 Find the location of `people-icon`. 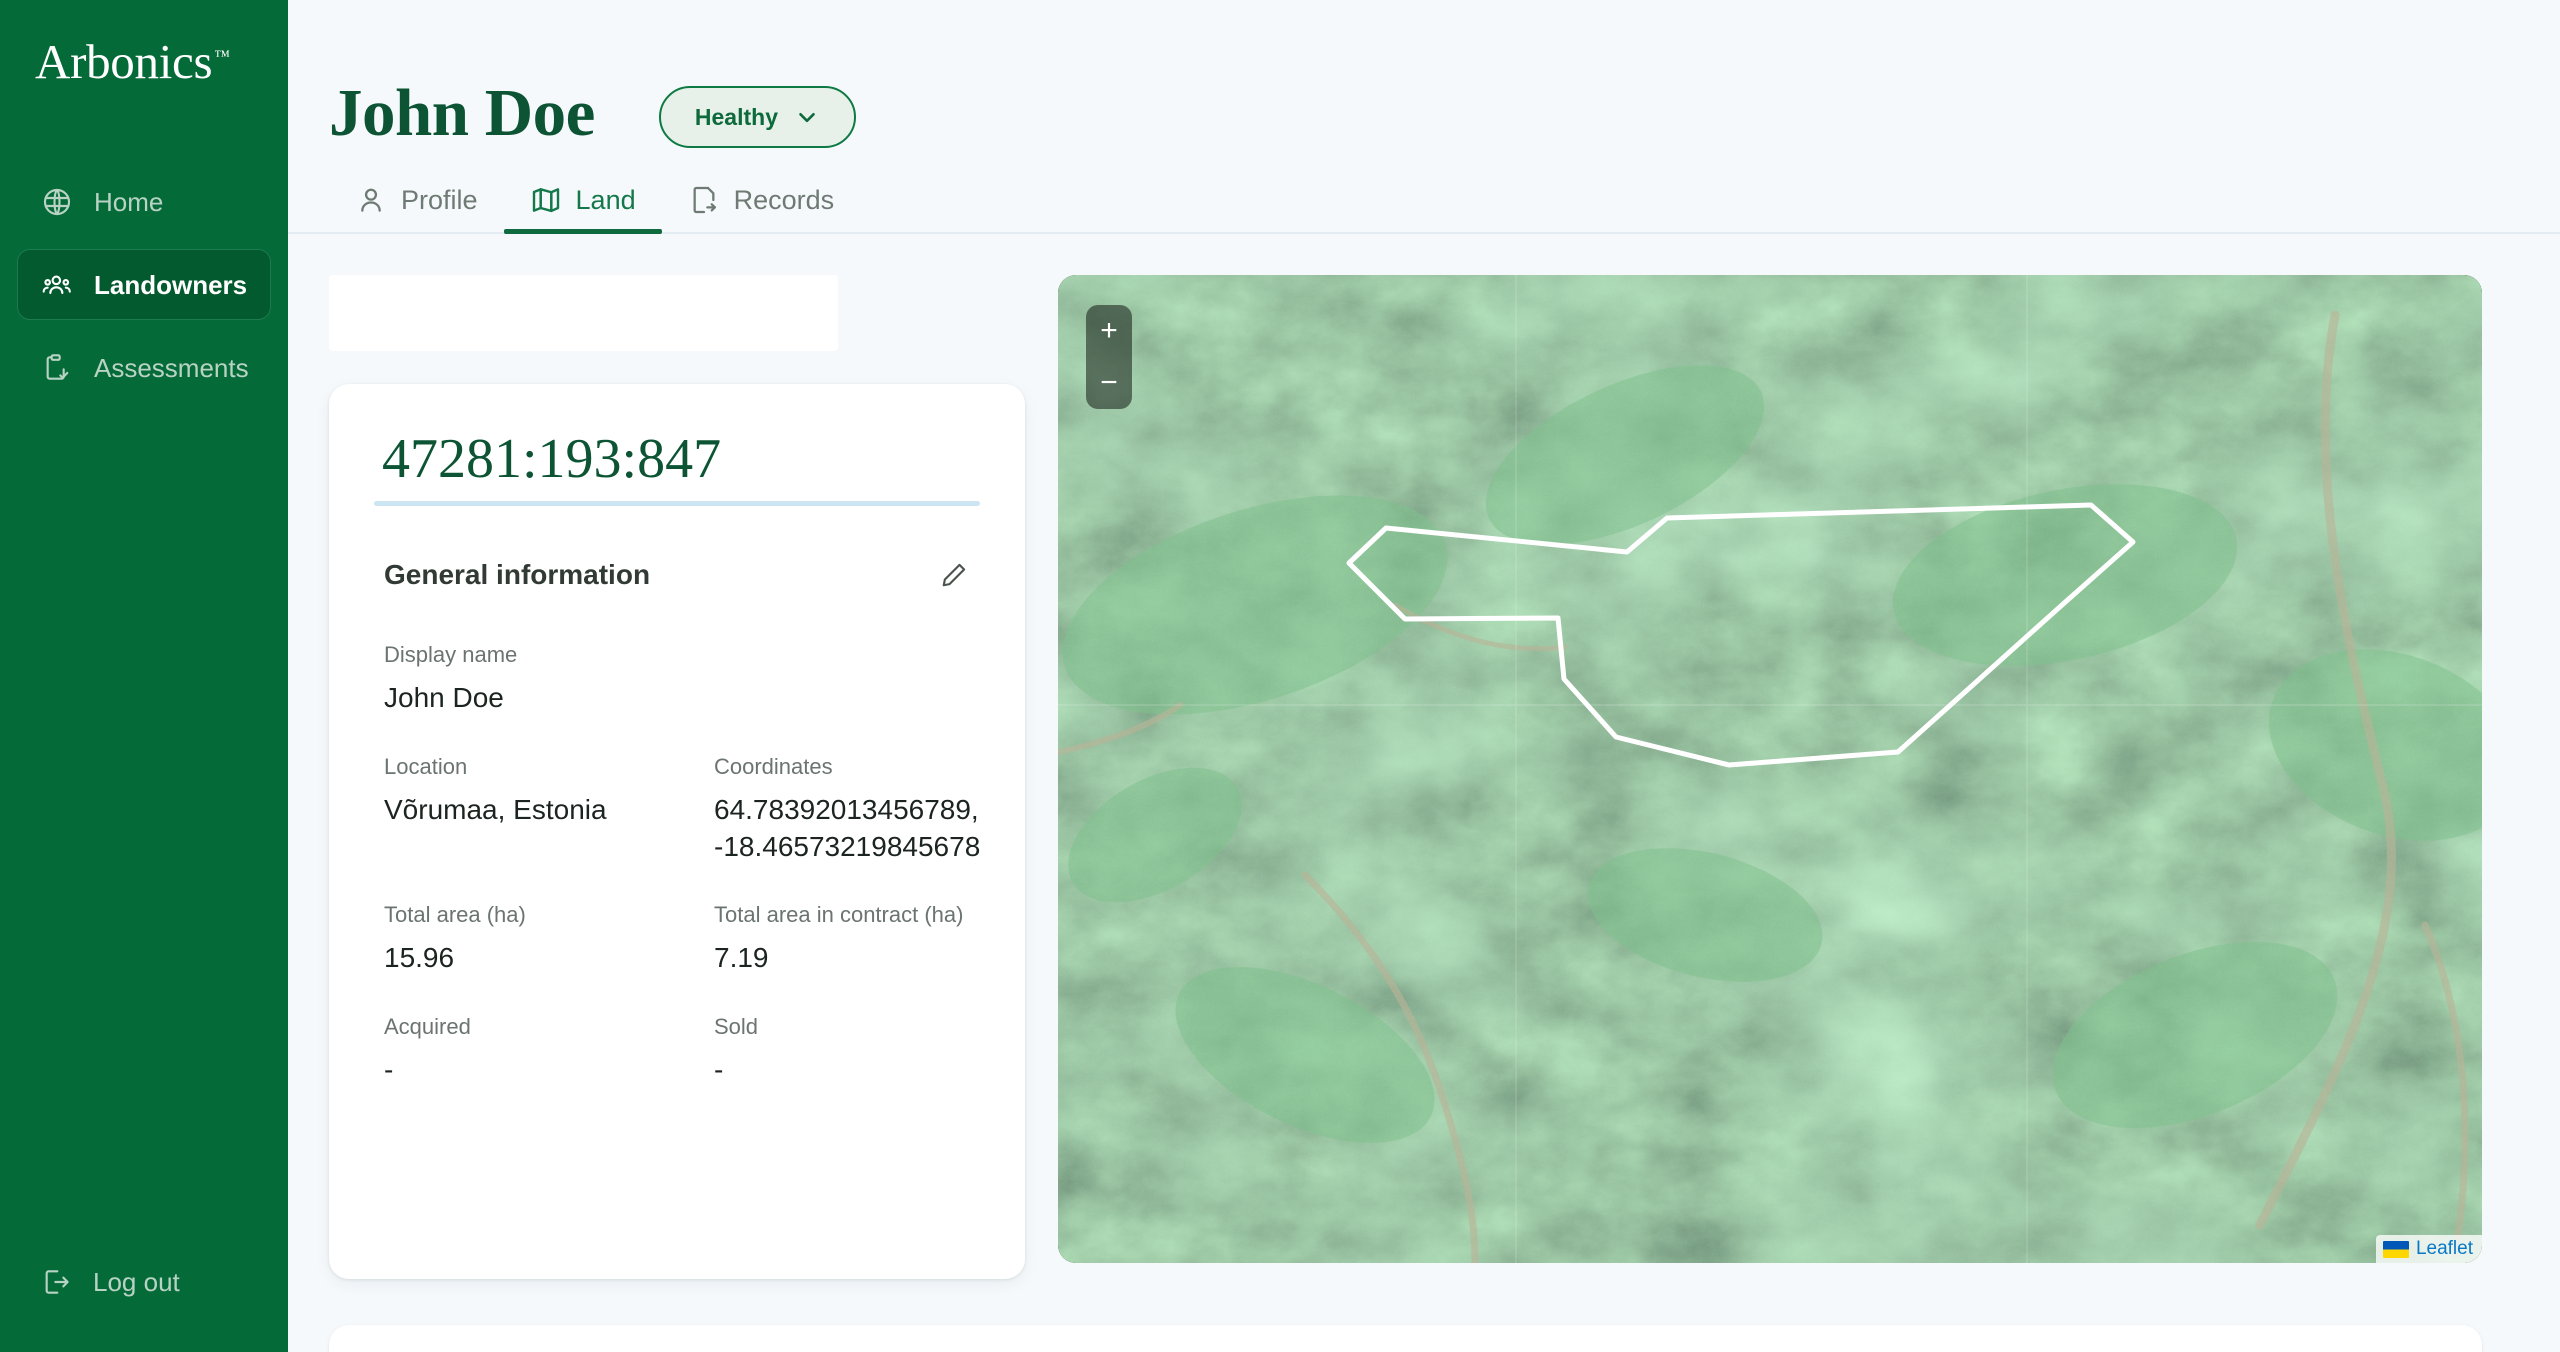

people-icon is located at coordinates (57, 285).